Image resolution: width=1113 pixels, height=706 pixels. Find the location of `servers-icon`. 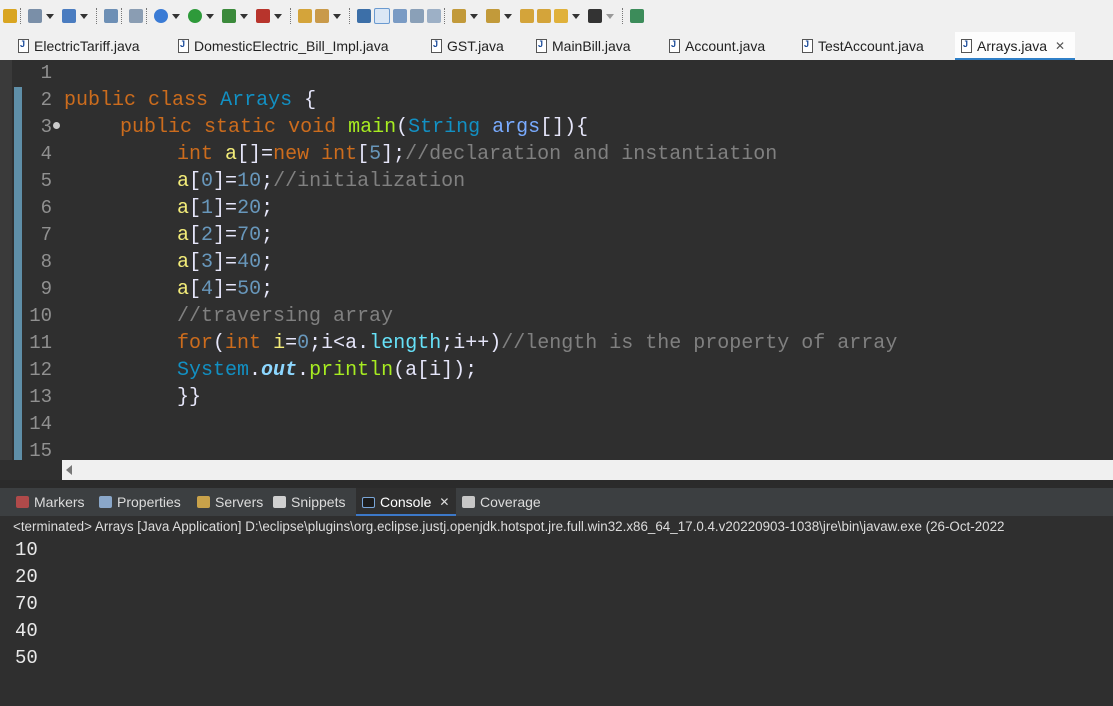

servers-icon is located at coordinates (203, 502).